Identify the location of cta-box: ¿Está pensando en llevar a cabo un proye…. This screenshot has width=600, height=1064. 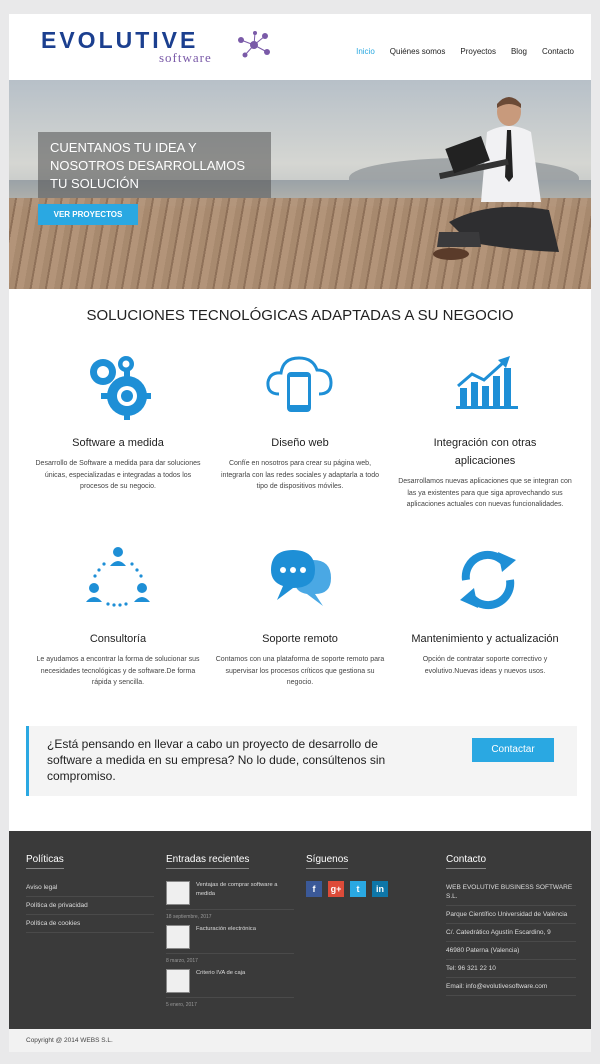
(301, 761).